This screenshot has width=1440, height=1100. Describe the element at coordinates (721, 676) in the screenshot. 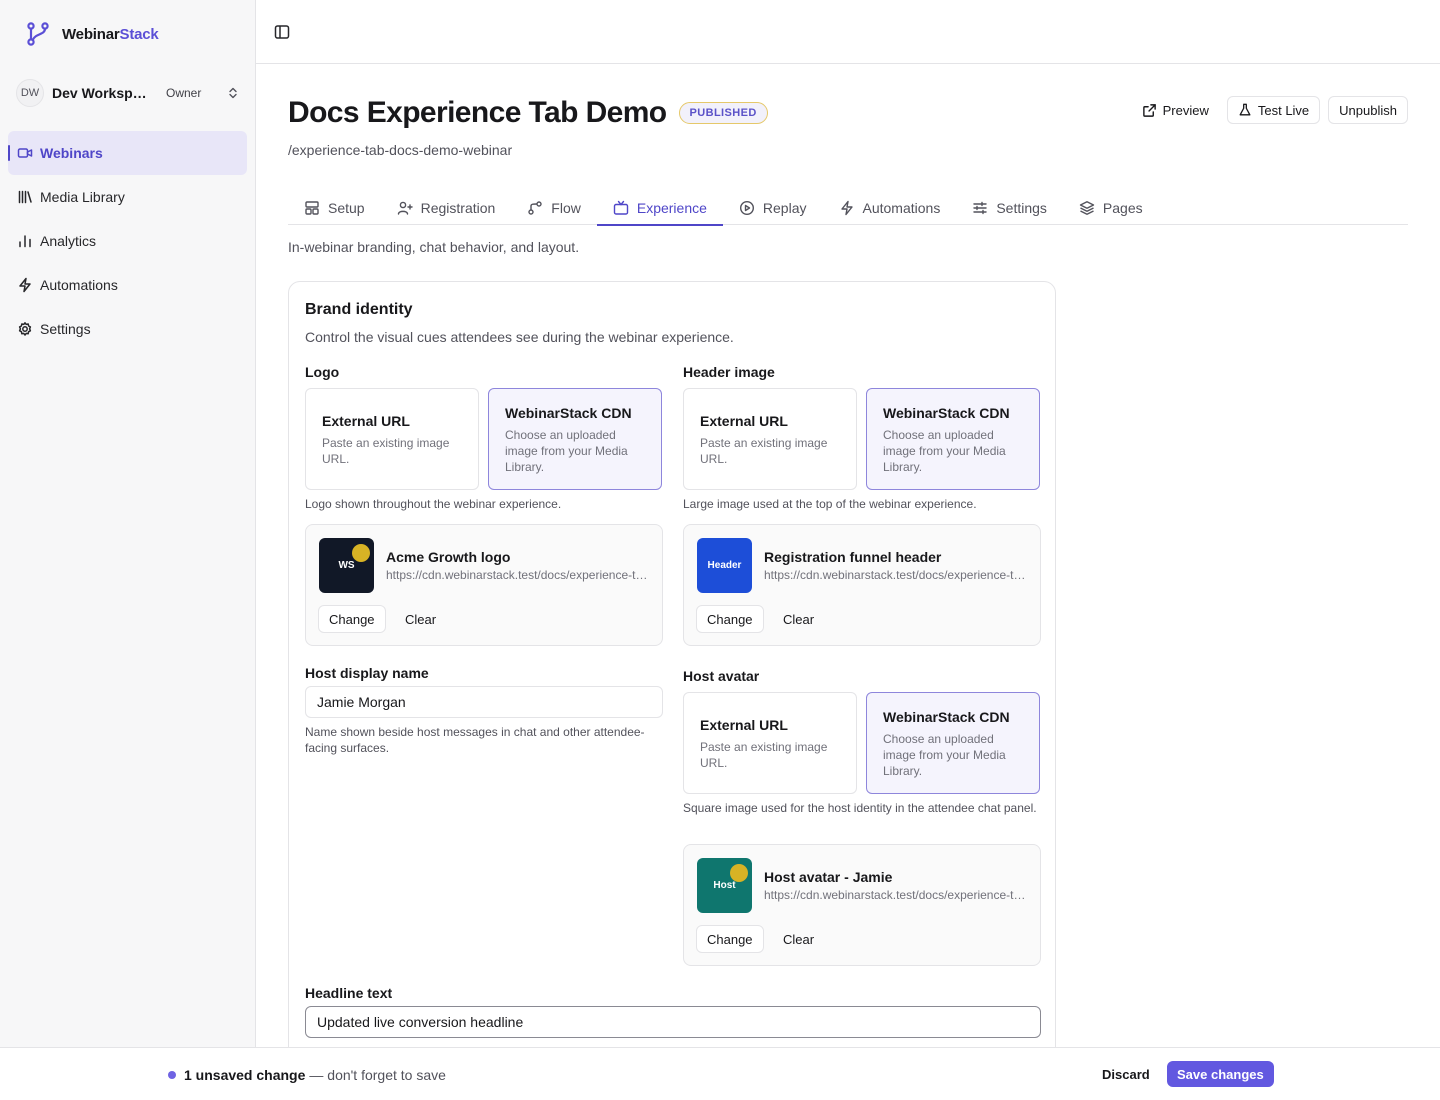

I see `host-avatar-label: Host avatar` at that location.